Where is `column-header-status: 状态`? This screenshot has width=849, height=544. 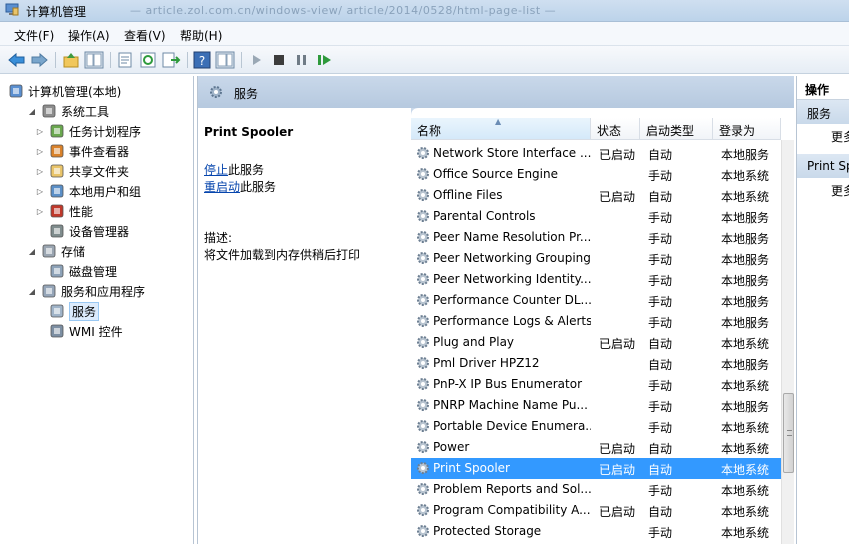
column-header-status: 状态 is located at coordinates (615, 129).